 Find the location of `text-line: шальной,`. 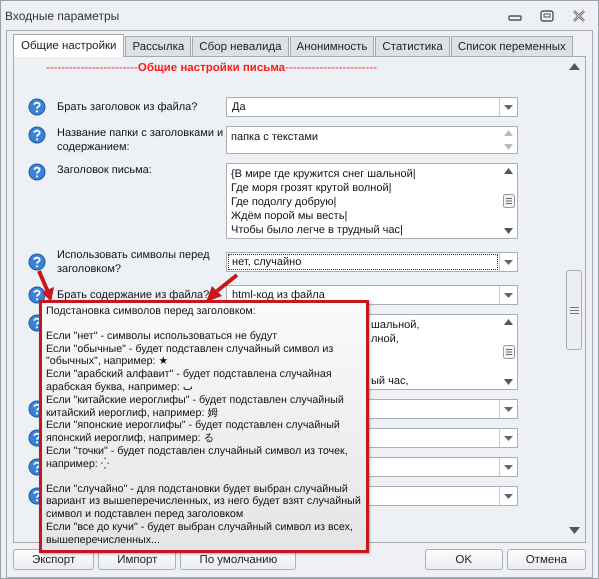

text-line: шальной, is located at coordinates (395, 325).